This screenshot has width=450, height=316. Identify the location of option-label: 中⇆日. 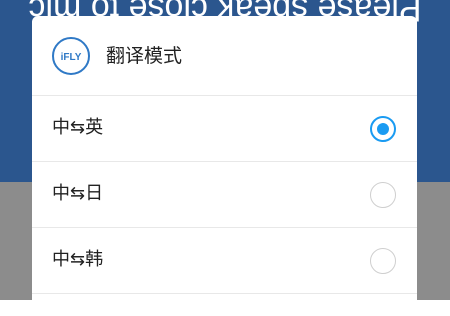
(78, 193).